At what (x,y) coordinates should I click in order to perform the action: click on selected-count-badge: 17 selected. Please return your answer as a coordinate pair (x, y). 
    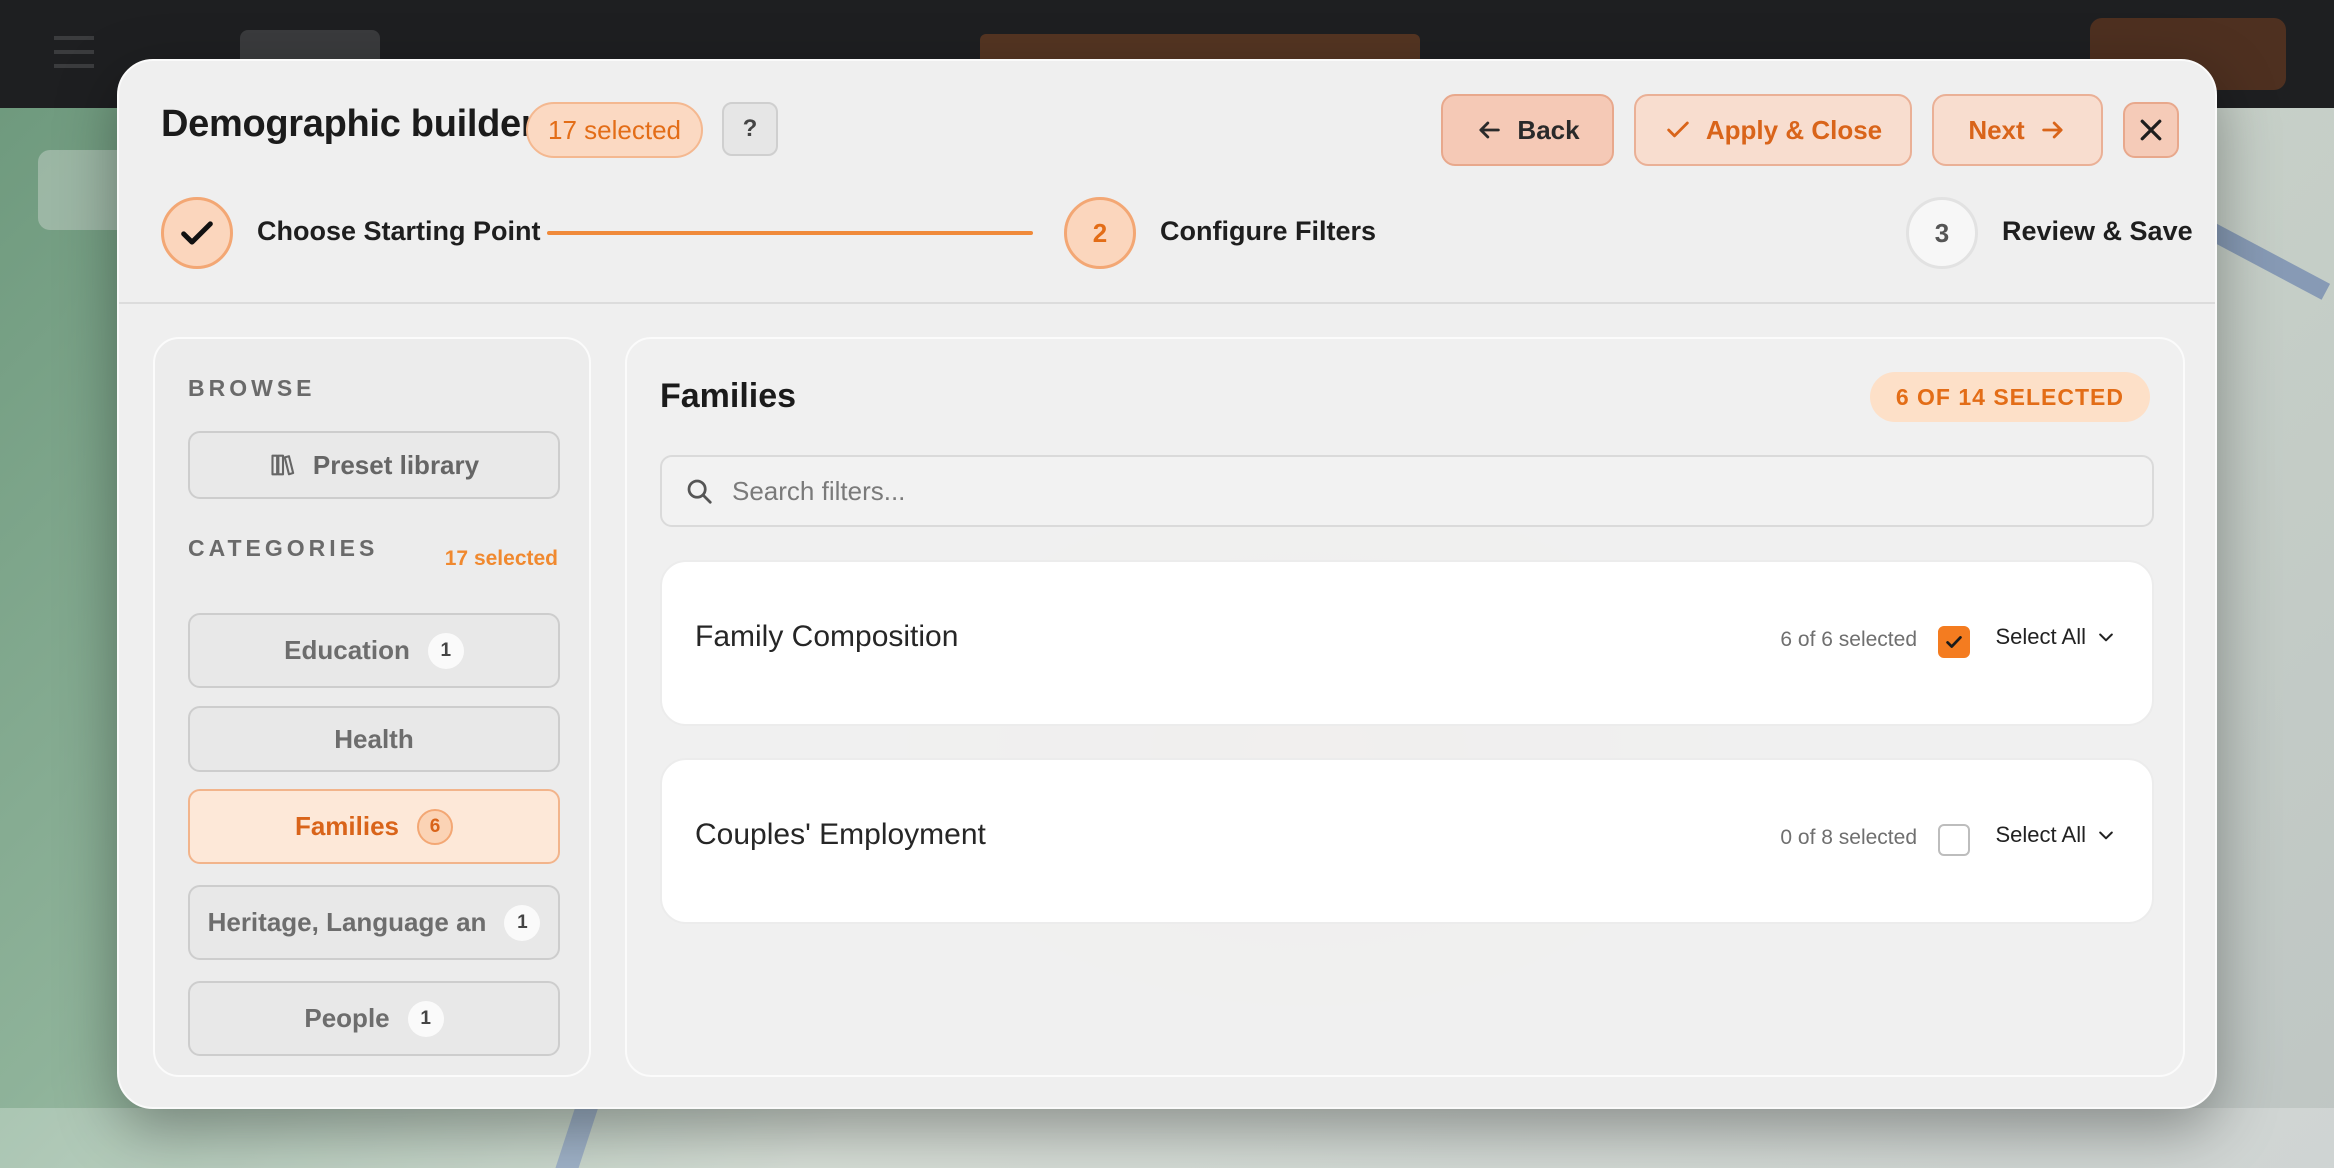
    Looking at the image, I should click on (614, 130).